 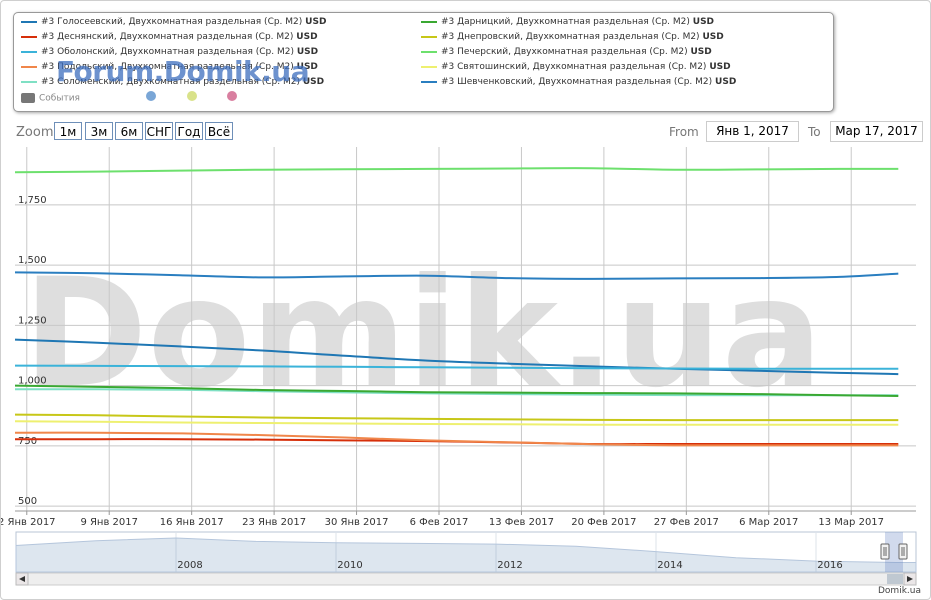 What do you see at coordinates (159, 131) in the screenshot?
I see `zoom-ytd-button: СНГ` at bounding box center [159, 131].